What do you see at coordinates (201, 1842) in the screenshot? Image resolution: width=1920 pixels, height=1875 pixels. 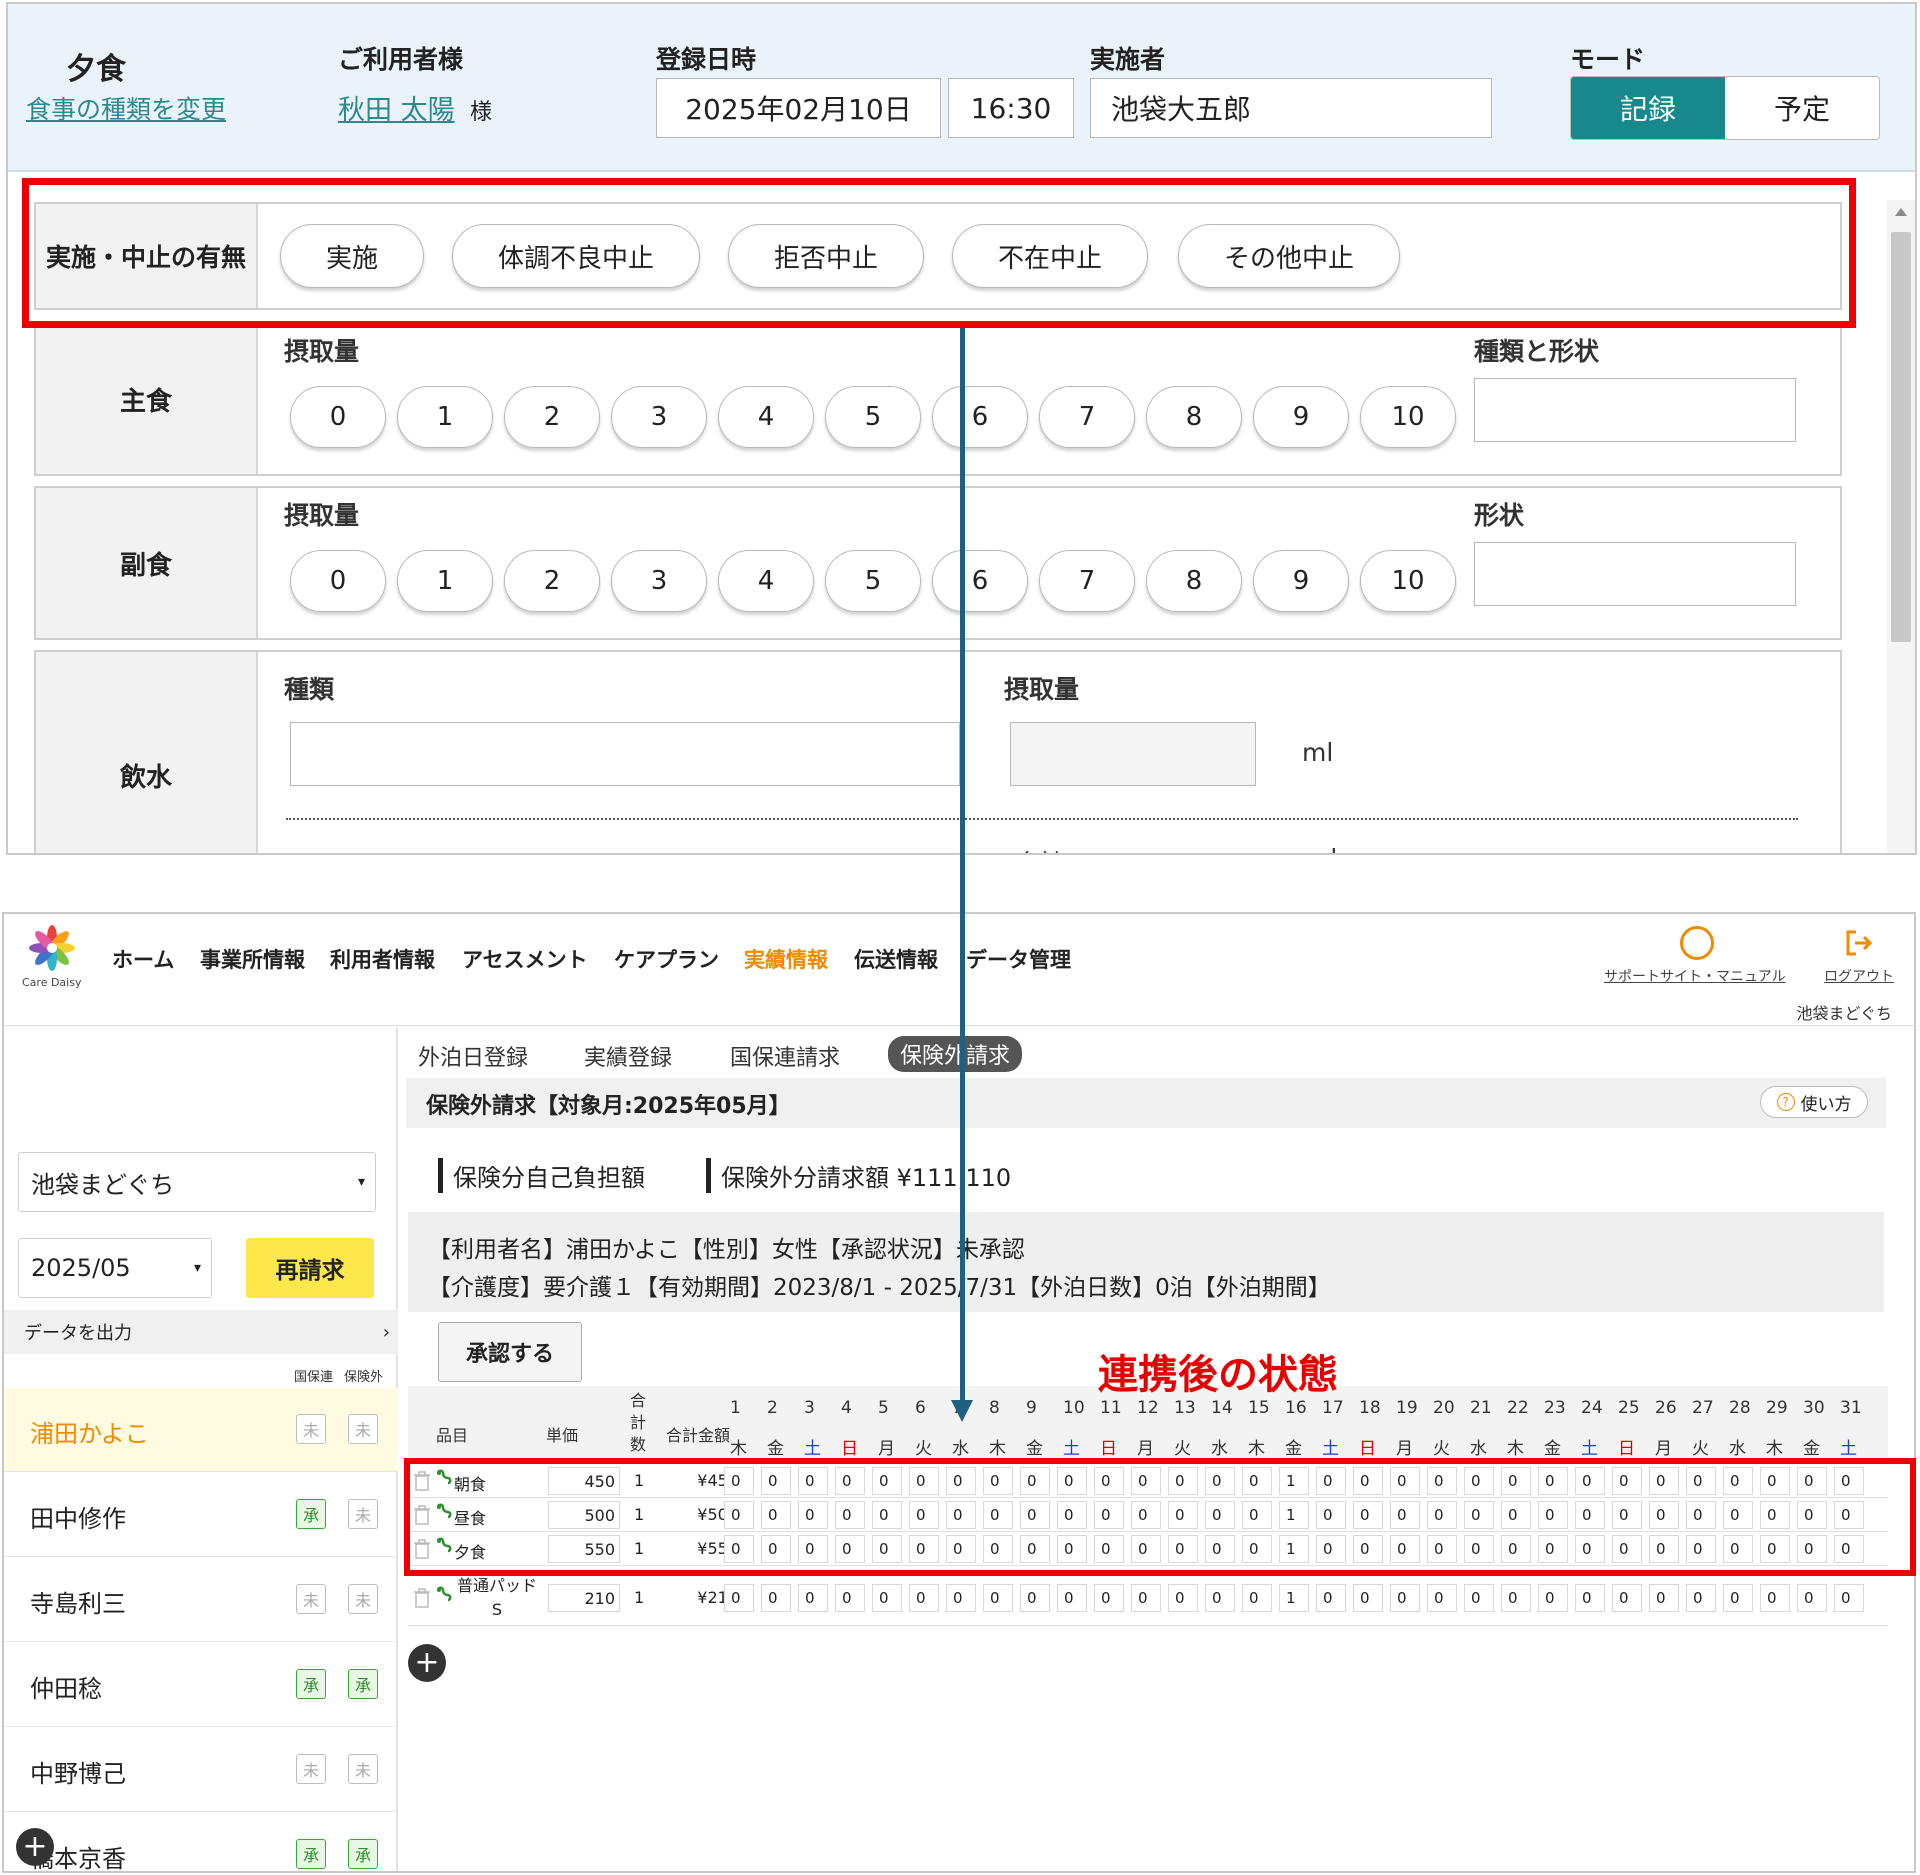 I see `user-list-item: 橋本京香承承` at bounding box center [201, 1842].